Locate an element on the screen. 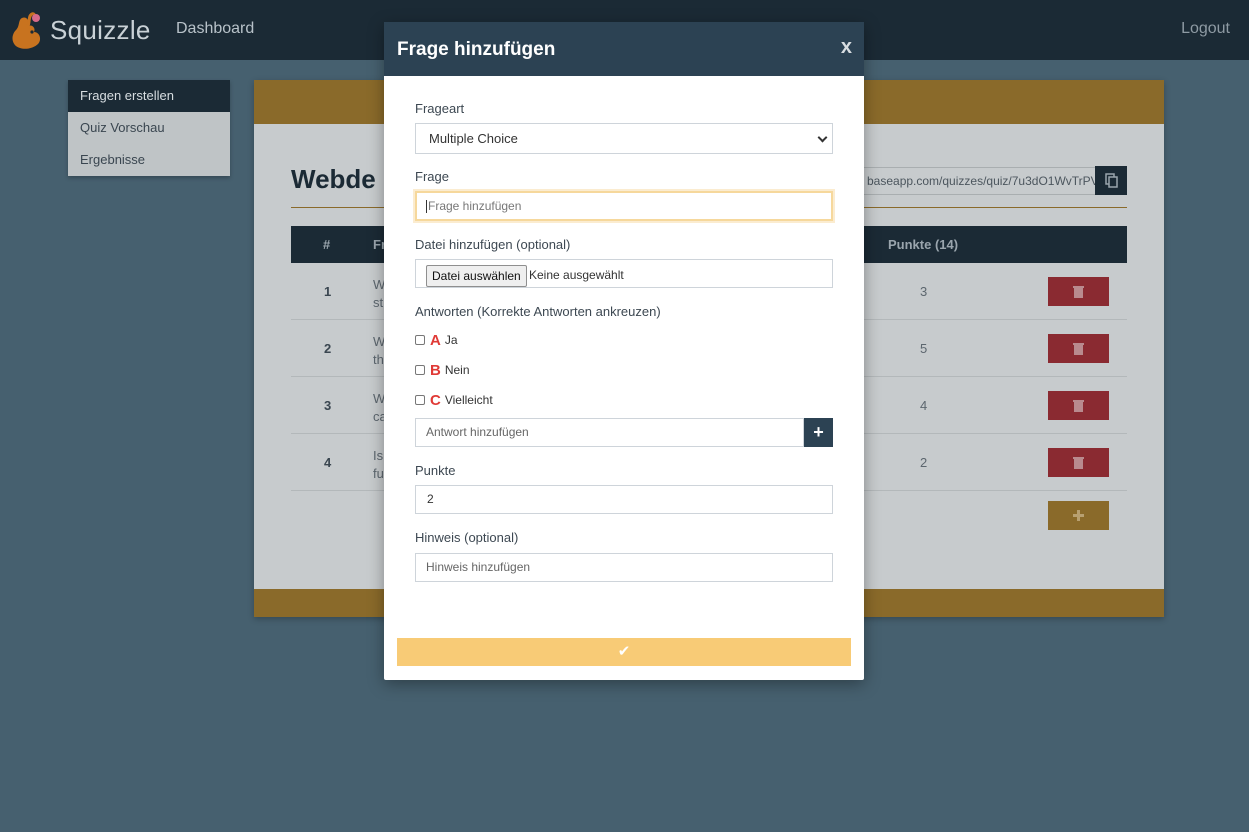 This screenshot has width=1249, height=832. copy-url-button is located at coordinates (1111, 180).